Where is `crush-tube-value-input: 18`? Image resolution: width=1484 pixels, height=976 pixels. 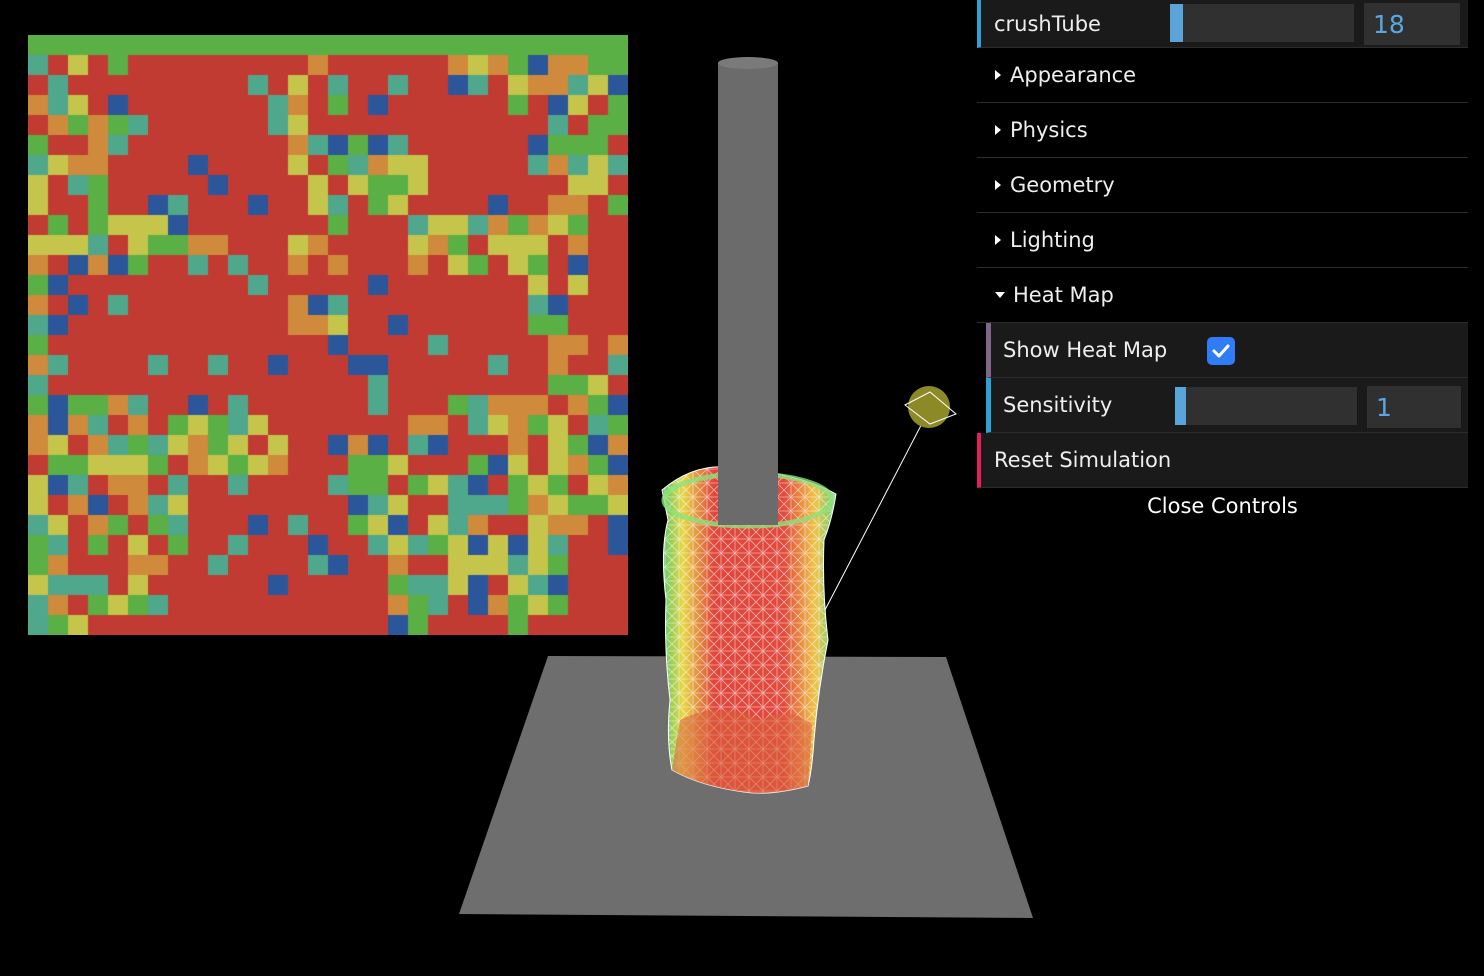
crush-tube-value-input: 18 is located at coordinates (1412, 24).